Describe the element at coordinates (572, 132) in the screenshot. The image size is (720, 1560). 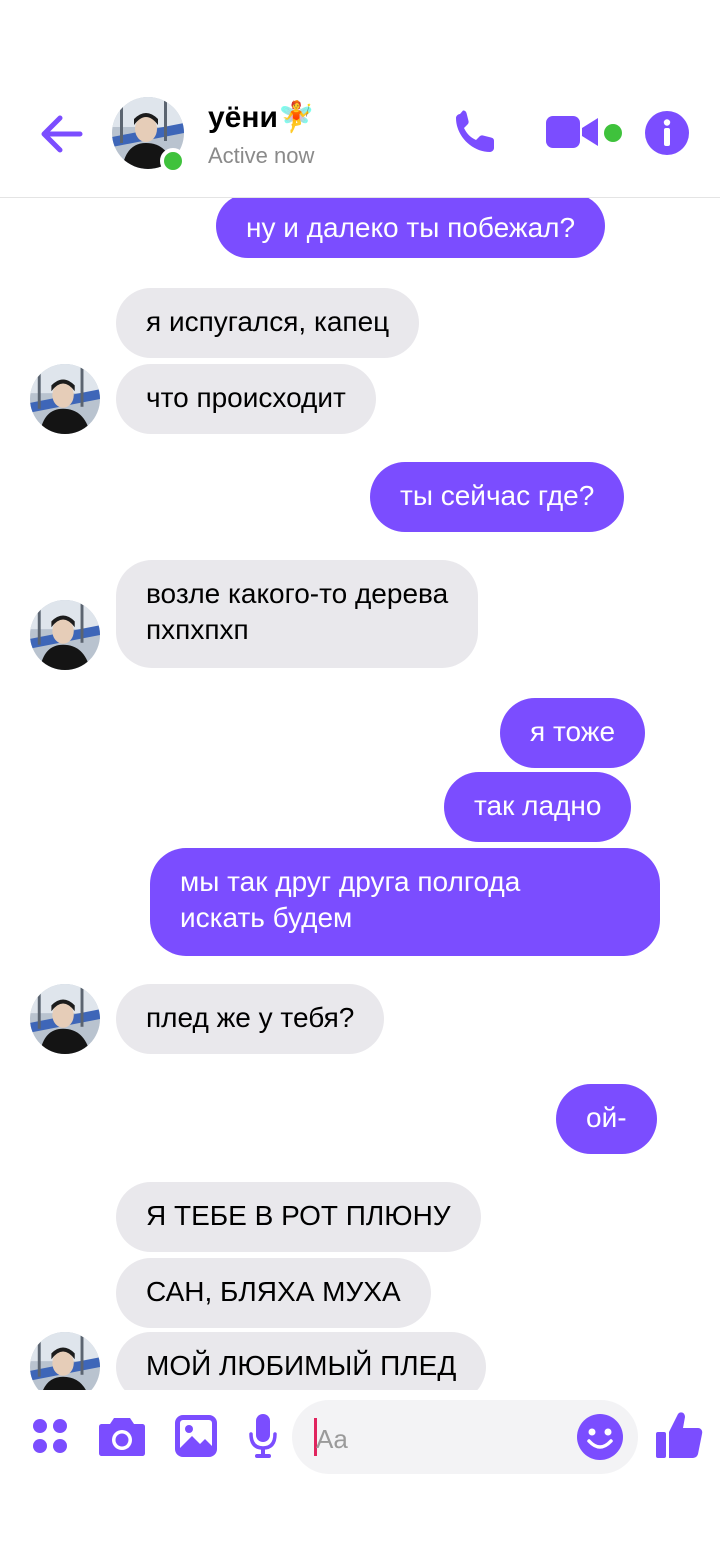
I see `video-camera-icon` at that location.